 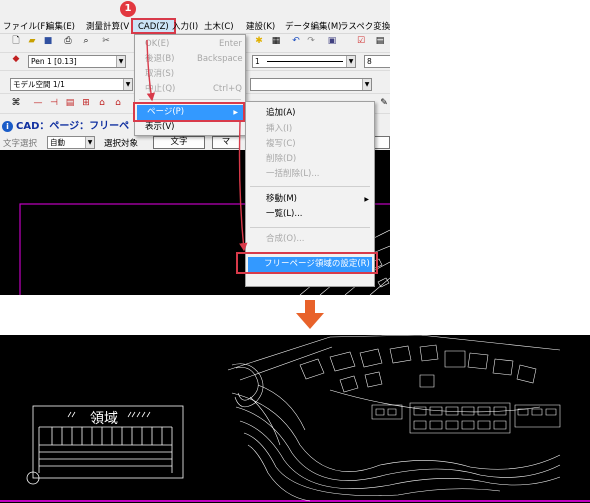 I want to click on down-arrow-icon, so click(x=310, y=314).